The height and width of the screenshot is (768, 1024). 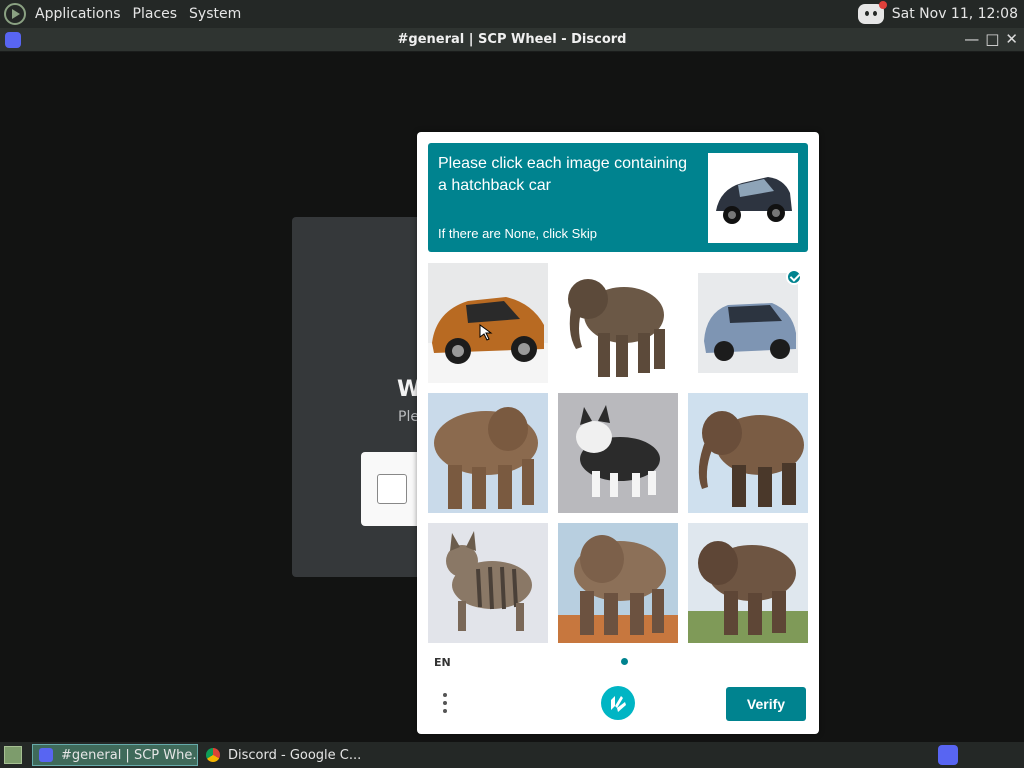 I want to click on menu-places: Places, so click(x=155, y=14).